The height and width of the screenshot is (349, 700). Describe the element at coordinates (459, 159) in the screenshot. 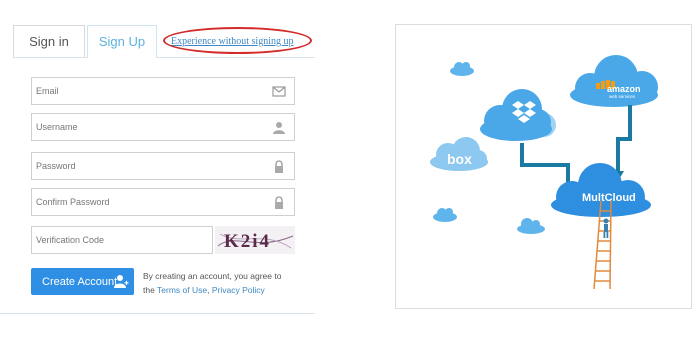

I see `box-label: box` at that location.